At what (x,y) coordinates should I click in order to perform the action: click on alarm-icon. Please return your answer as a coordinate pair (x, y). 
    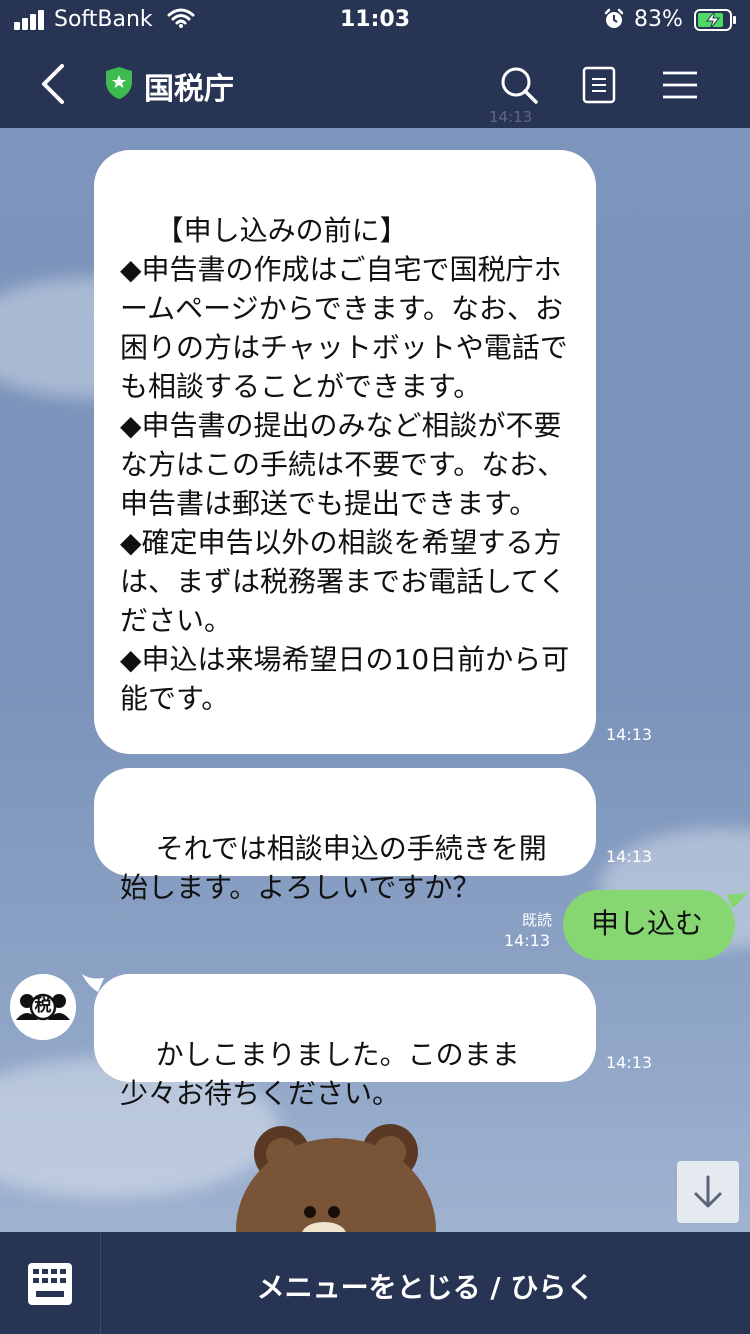
    Looking at the image, I should click on (614, 18).